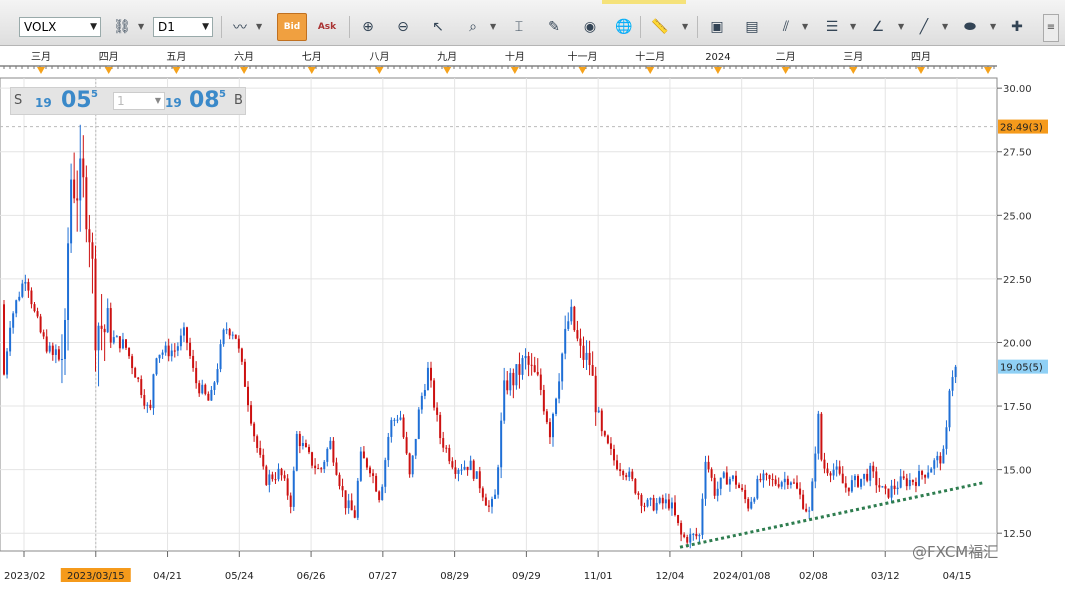 This screenshot has width=1065, height=591. Describe the element at coordinates (368, 27) in the screenshot. I see `zoom-in-icon: ⊕` at that location.